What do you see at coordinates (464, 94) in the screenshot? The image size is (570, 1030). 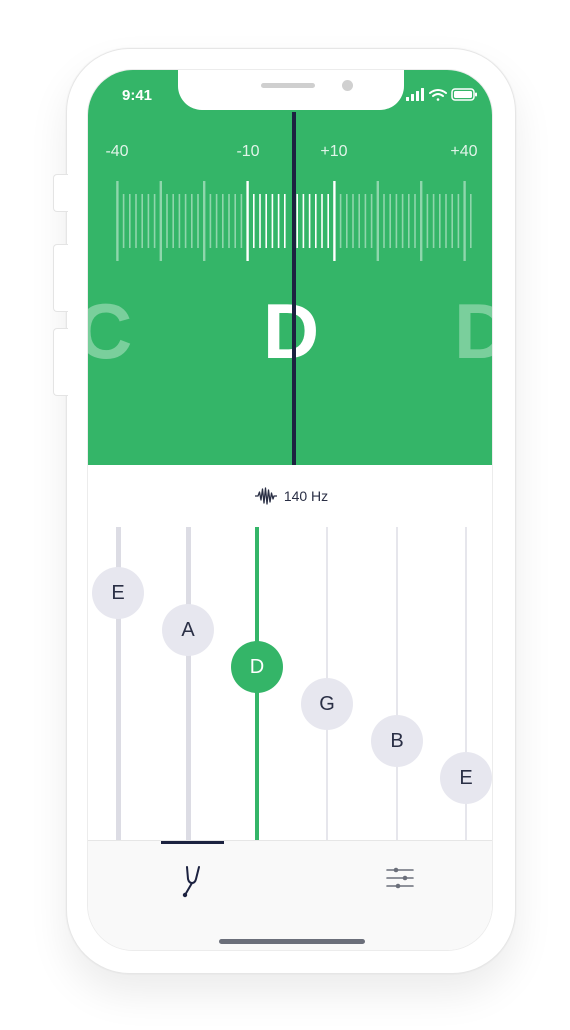 I see `battery-icon` at bounding box center [464, 94].